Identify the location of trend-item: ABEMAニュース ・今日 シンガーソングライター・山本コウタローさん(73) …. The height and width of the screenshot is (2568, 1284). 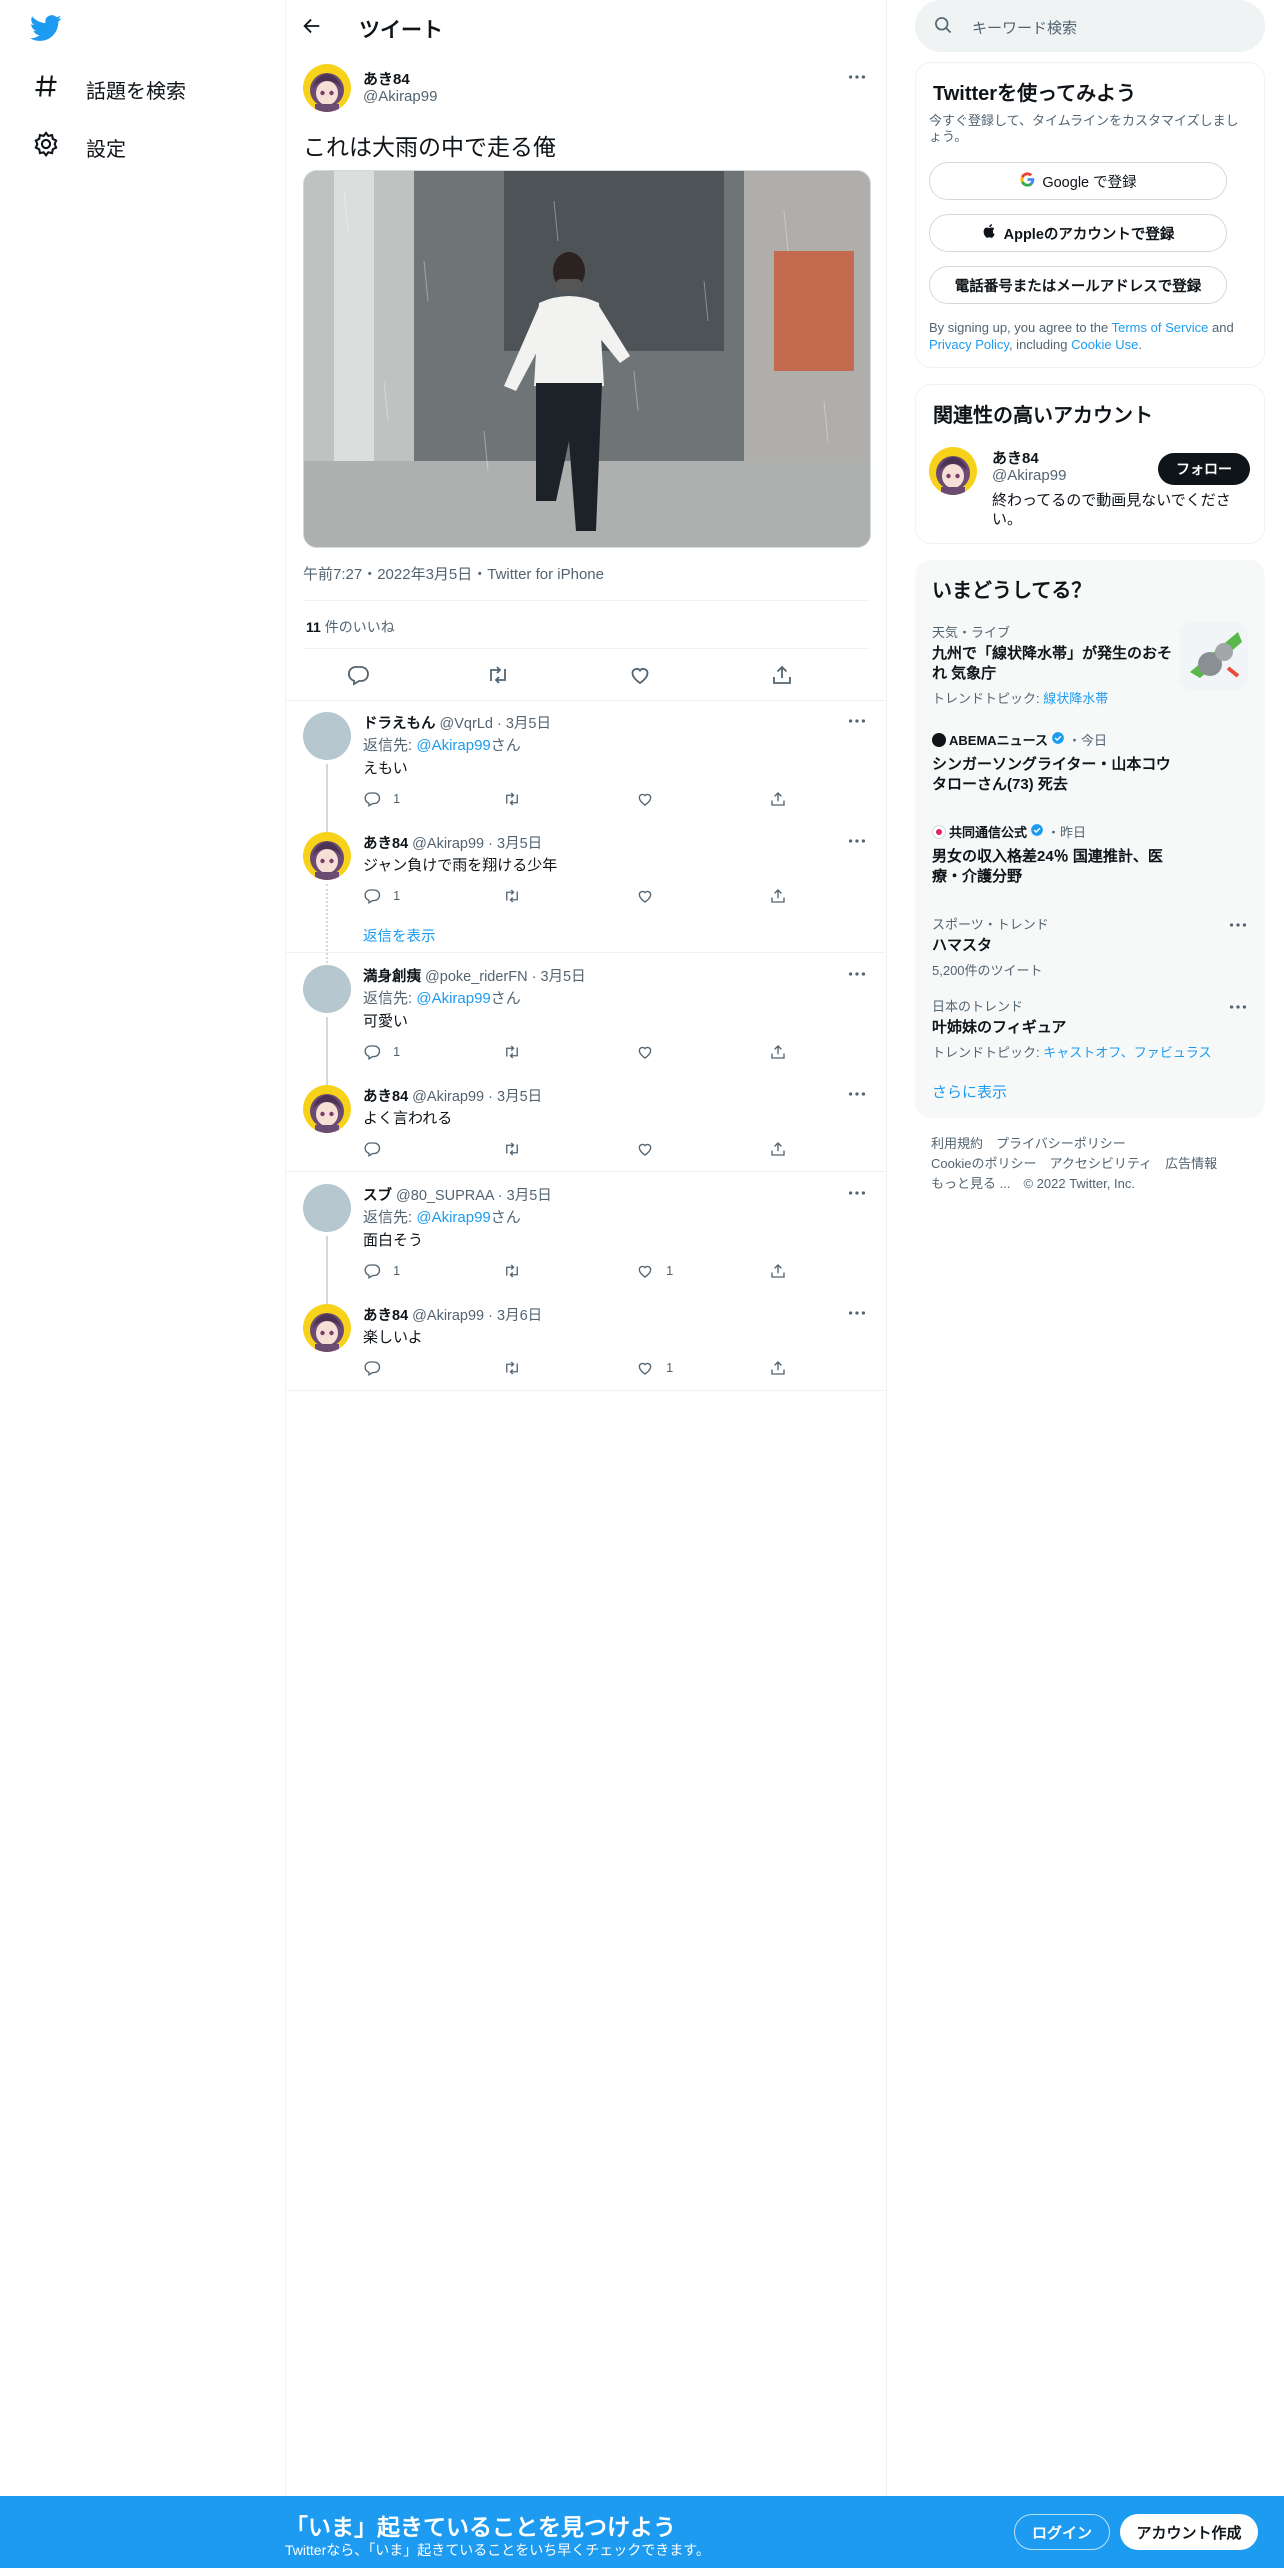
(1052, 762).